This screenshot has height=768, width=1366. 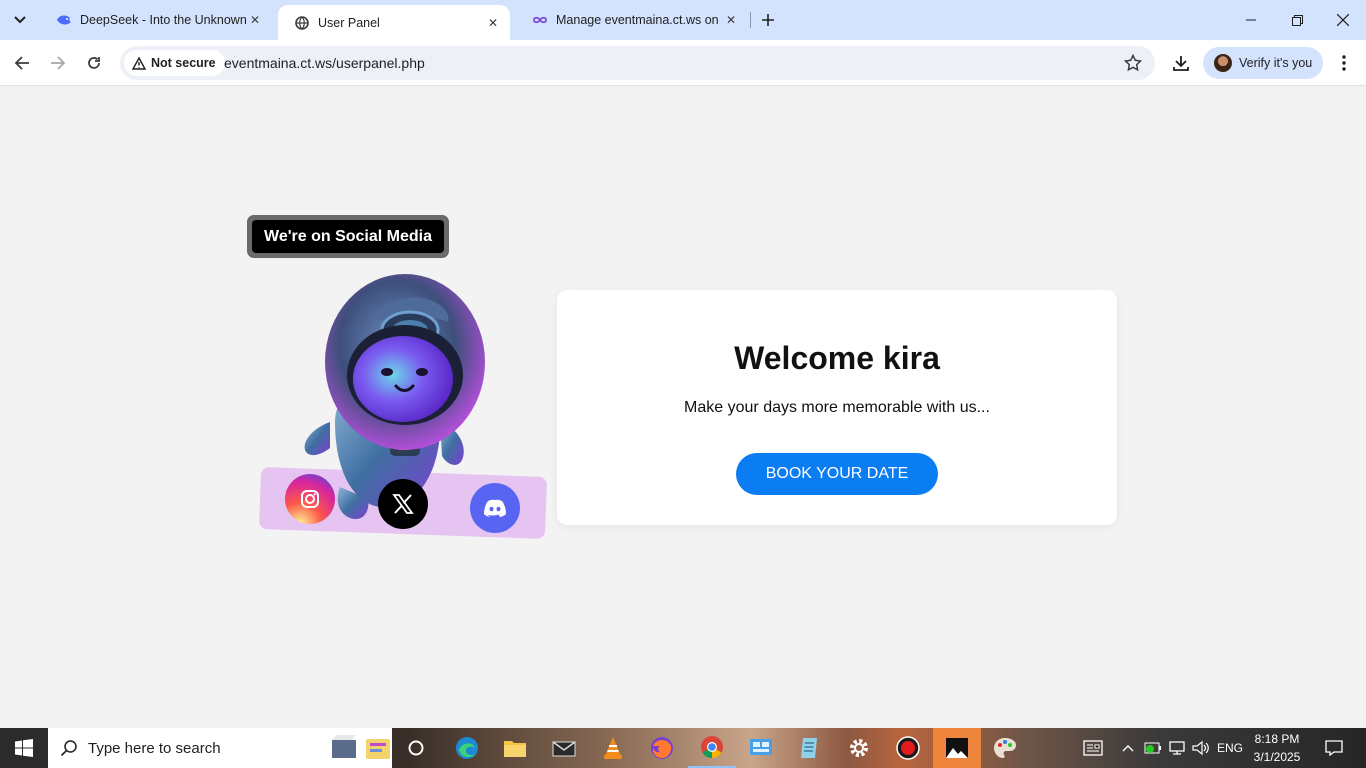 I want to click on taskbar-vlc, so click(x=613, y=748).